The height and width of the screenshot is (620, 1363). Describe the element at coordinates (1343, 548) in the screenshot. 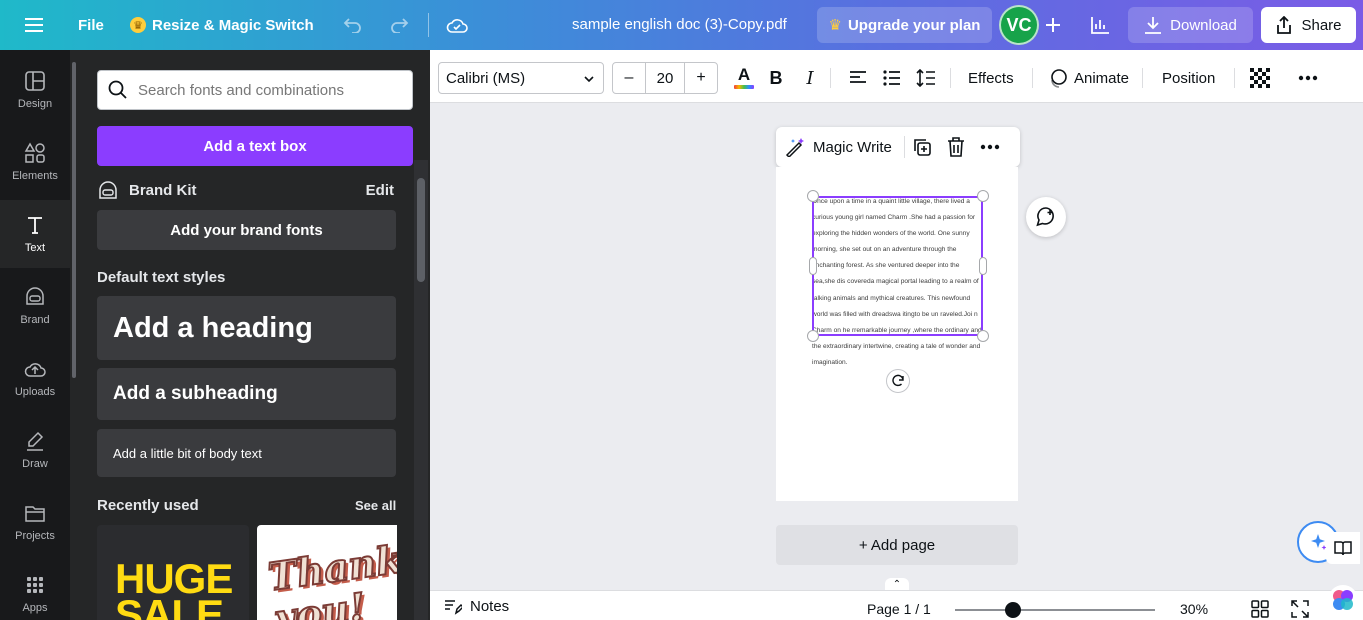

I see `book-icon` at that location.